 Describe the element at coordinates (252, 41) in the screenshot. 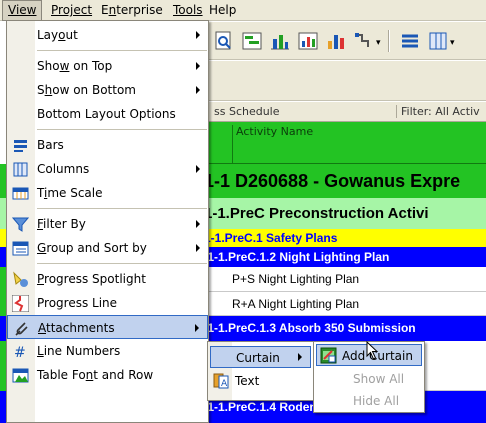

I see `gantt-chart-icon` at that location.